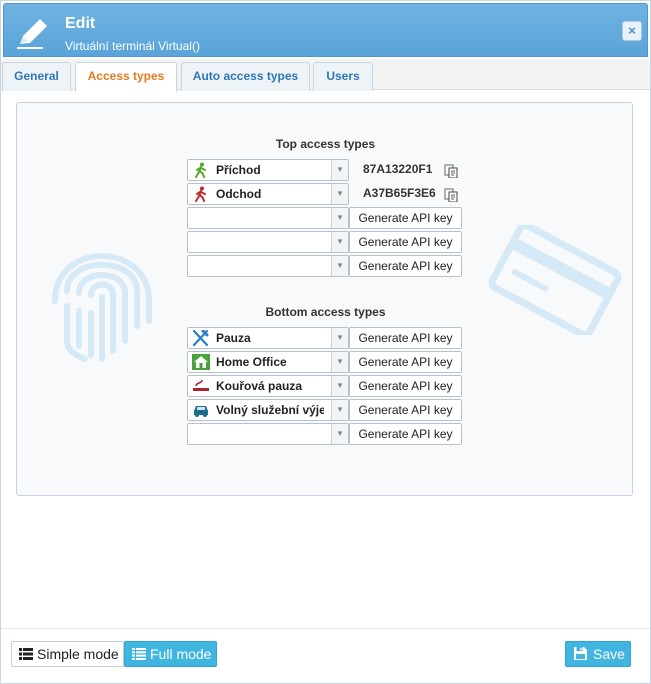 This screenshot has height=684, width=651. What do you see at coordinates (78, 654) in the screenshot?
I see `simple-mode-label: Simple mode` at bounding box center [78, 654].